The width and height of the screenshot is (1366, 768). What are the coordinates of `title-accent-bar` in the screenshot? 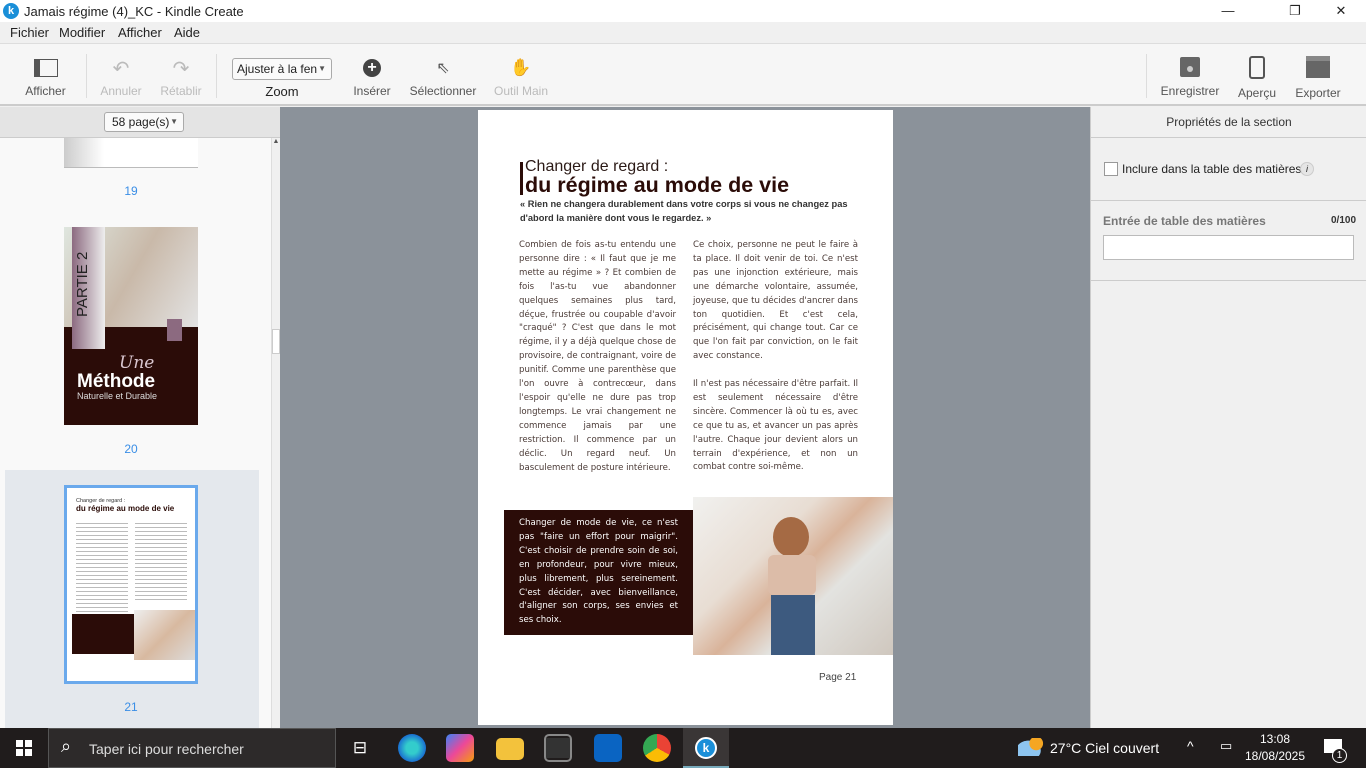 It's located at (521, 178).